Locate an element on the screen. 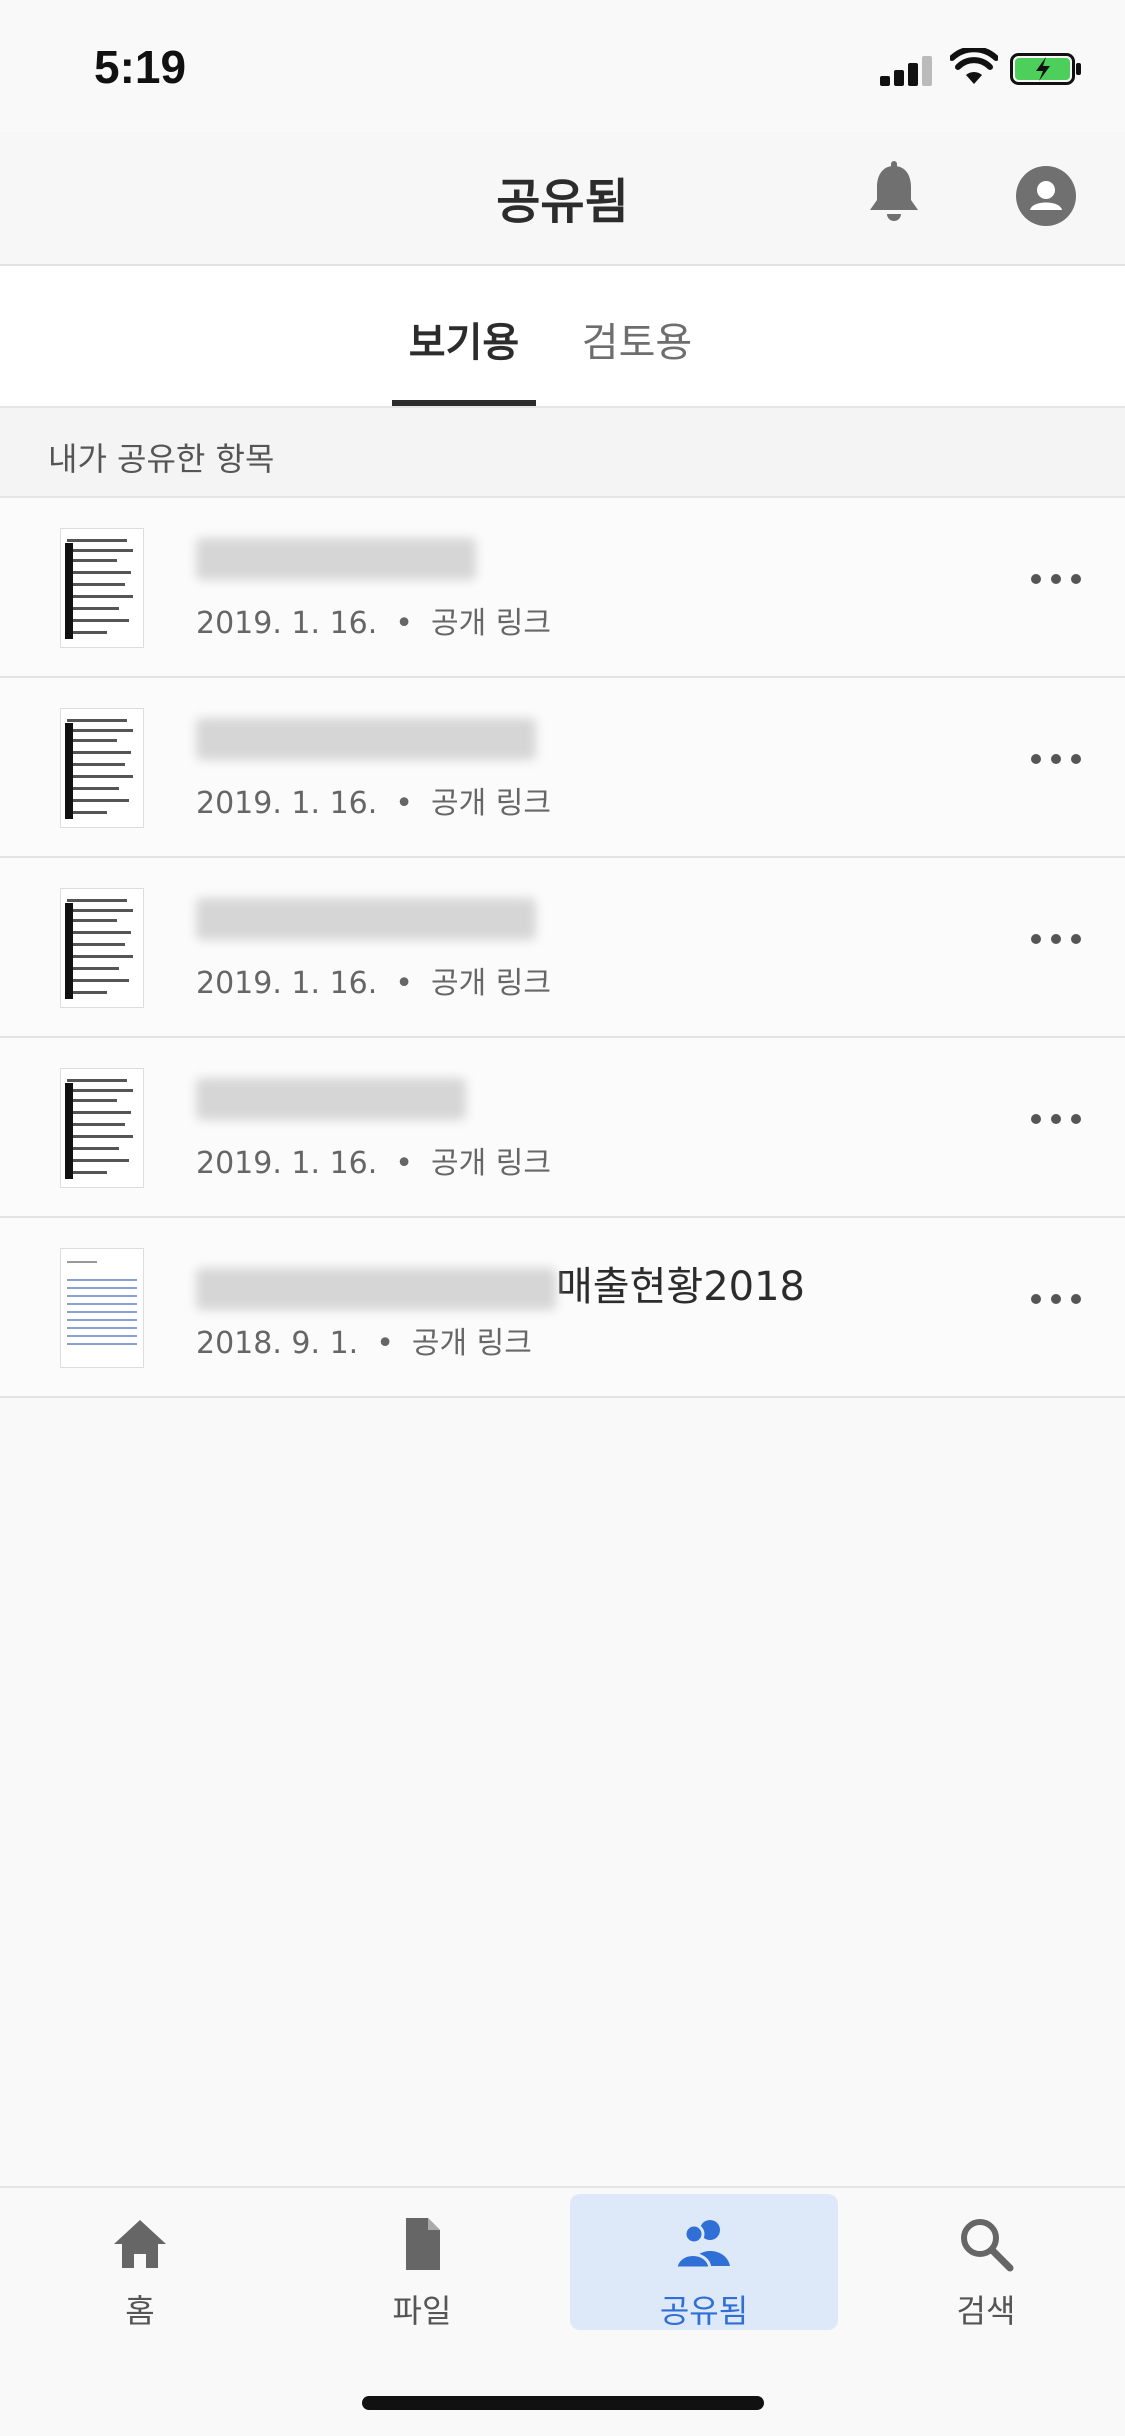  status-bar: 5:19 is located at coordinates (562, 66).